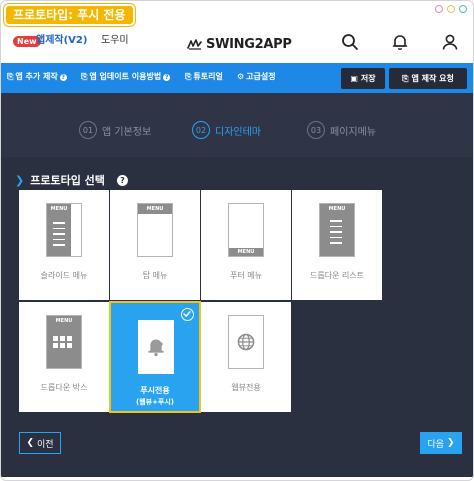 The height and width of the screenshot is (481, 474). I want to click on prototype-label: 드롭다운 리스트, so click(337, 275).